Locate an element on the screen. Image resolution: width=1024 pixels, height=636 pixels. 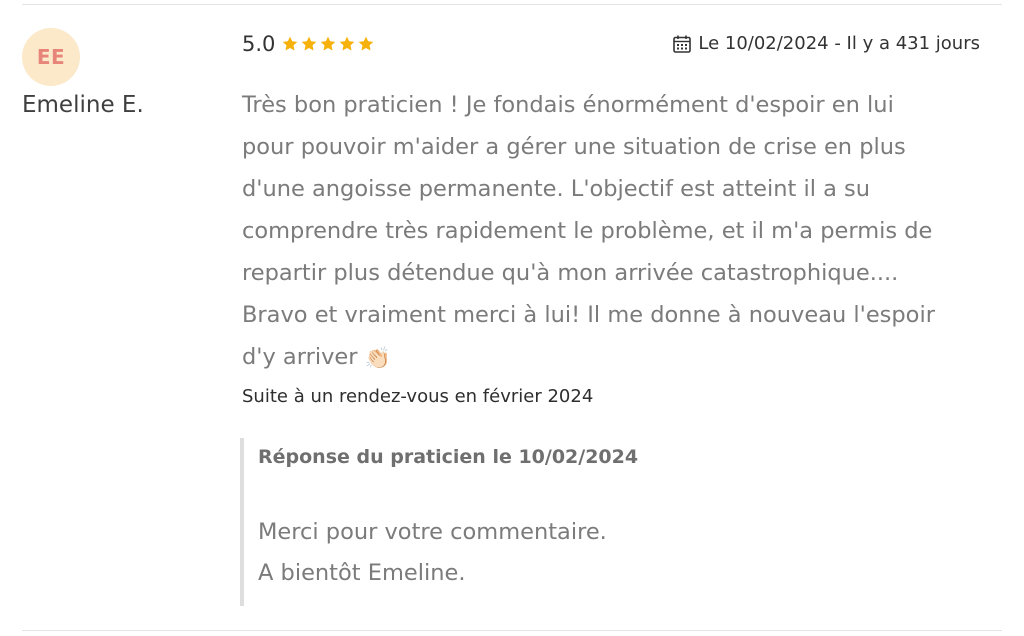
reply-title: Réponse du praticien le 10/02/2024 is located at coordinates (448, 457).